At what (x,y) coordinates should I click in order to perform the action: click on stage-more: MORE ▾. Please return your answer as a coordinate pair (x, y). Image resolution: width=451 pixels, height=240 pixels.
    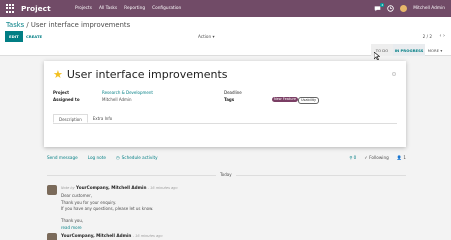
    Looking at the image, I should click on (435, 50).